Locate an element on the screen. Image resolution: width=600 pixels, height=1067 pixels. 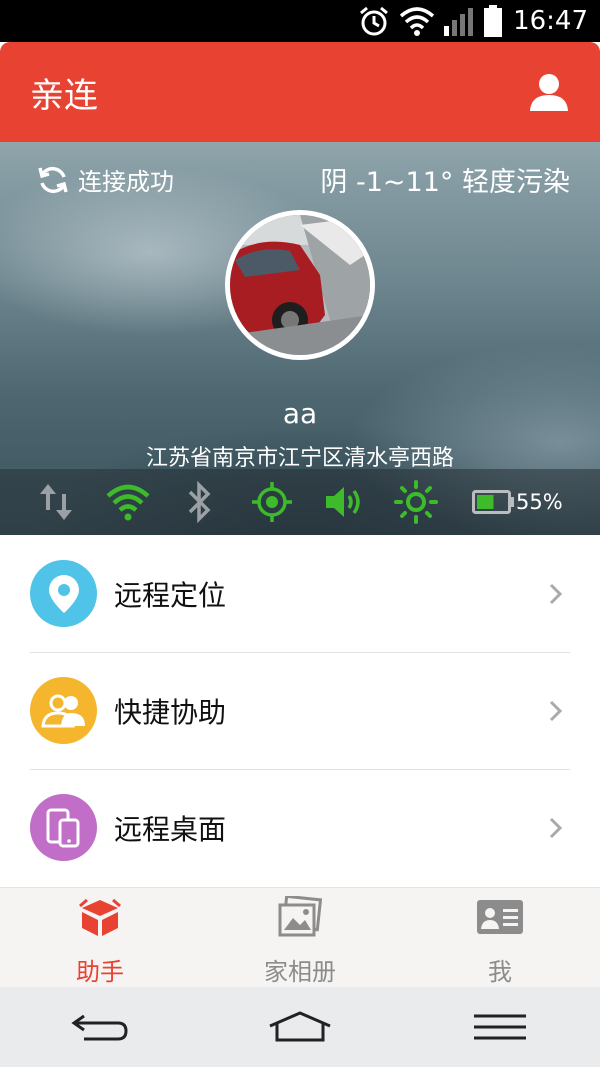
home-icon is located at coordinates (300, 1026).